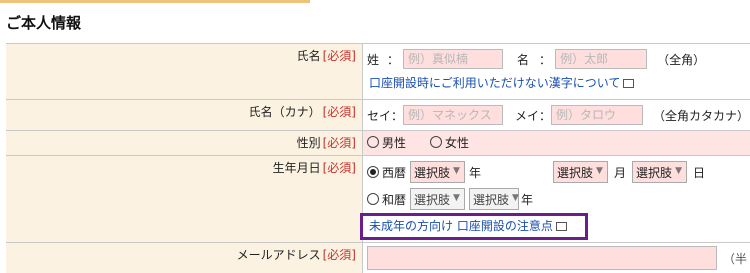 The height and width of the screenshot is (273, 750). I want to click on radio-selected-icon, so click(373, 171).